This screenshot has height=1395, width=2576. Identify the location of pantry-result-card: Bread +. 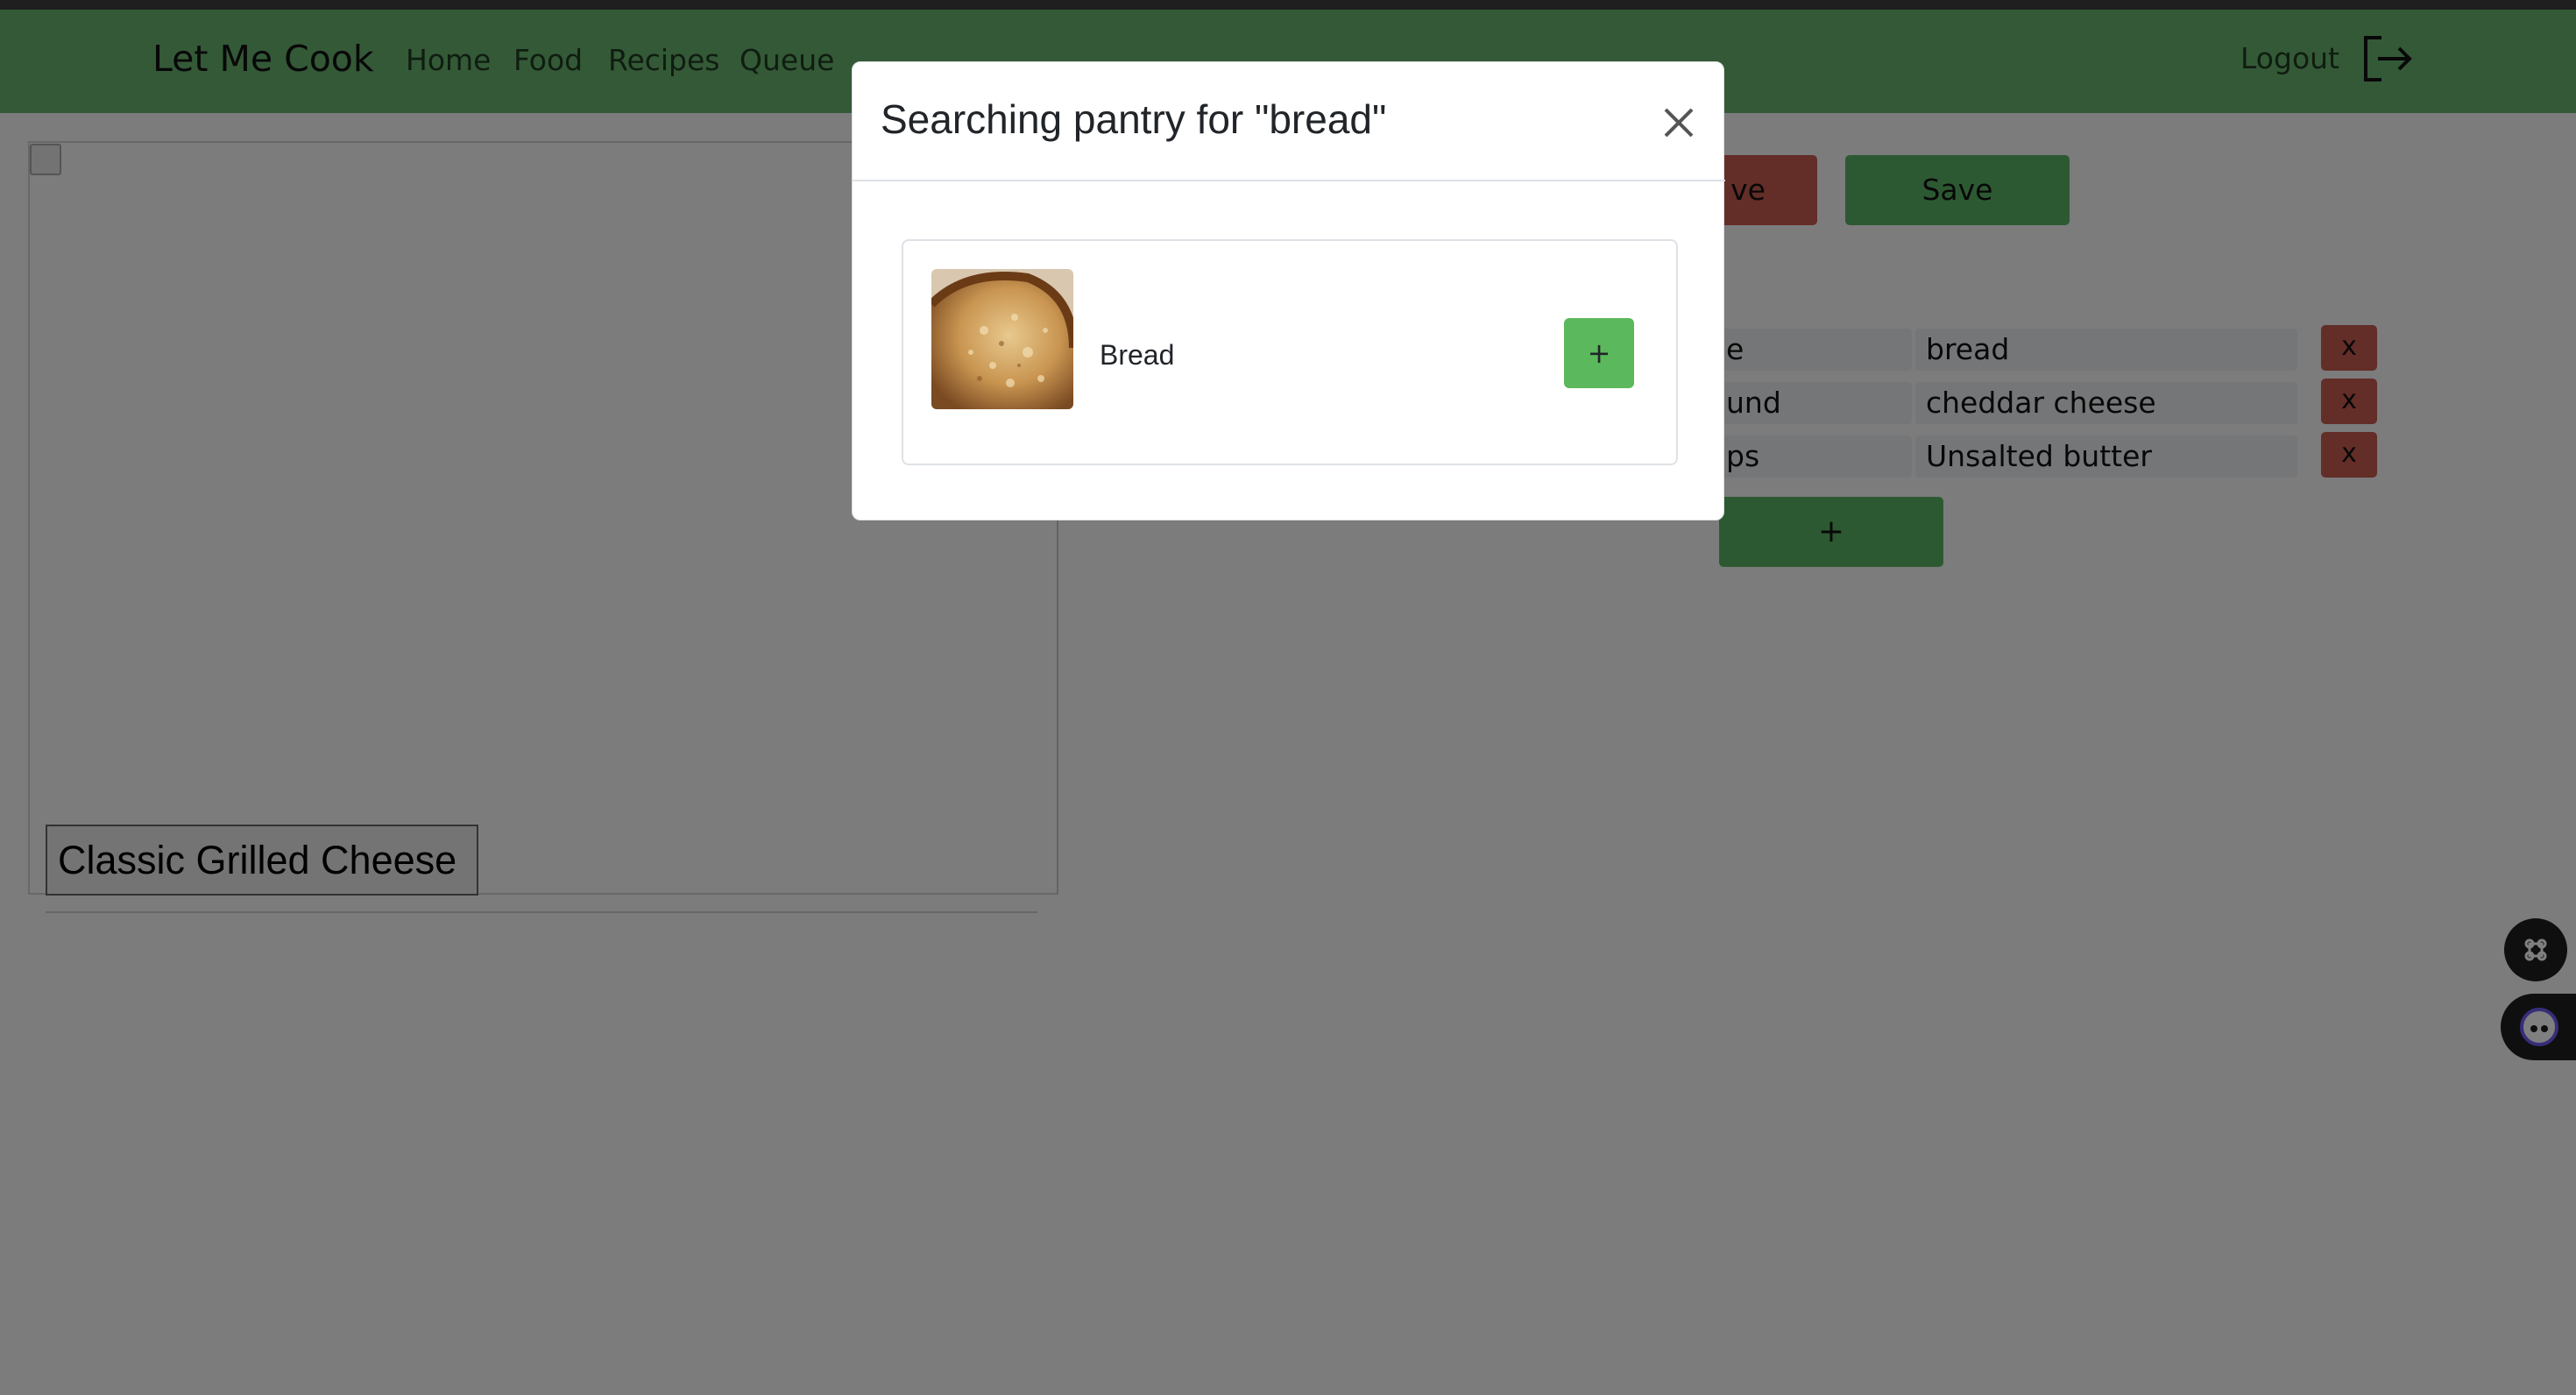
(1290, 352).